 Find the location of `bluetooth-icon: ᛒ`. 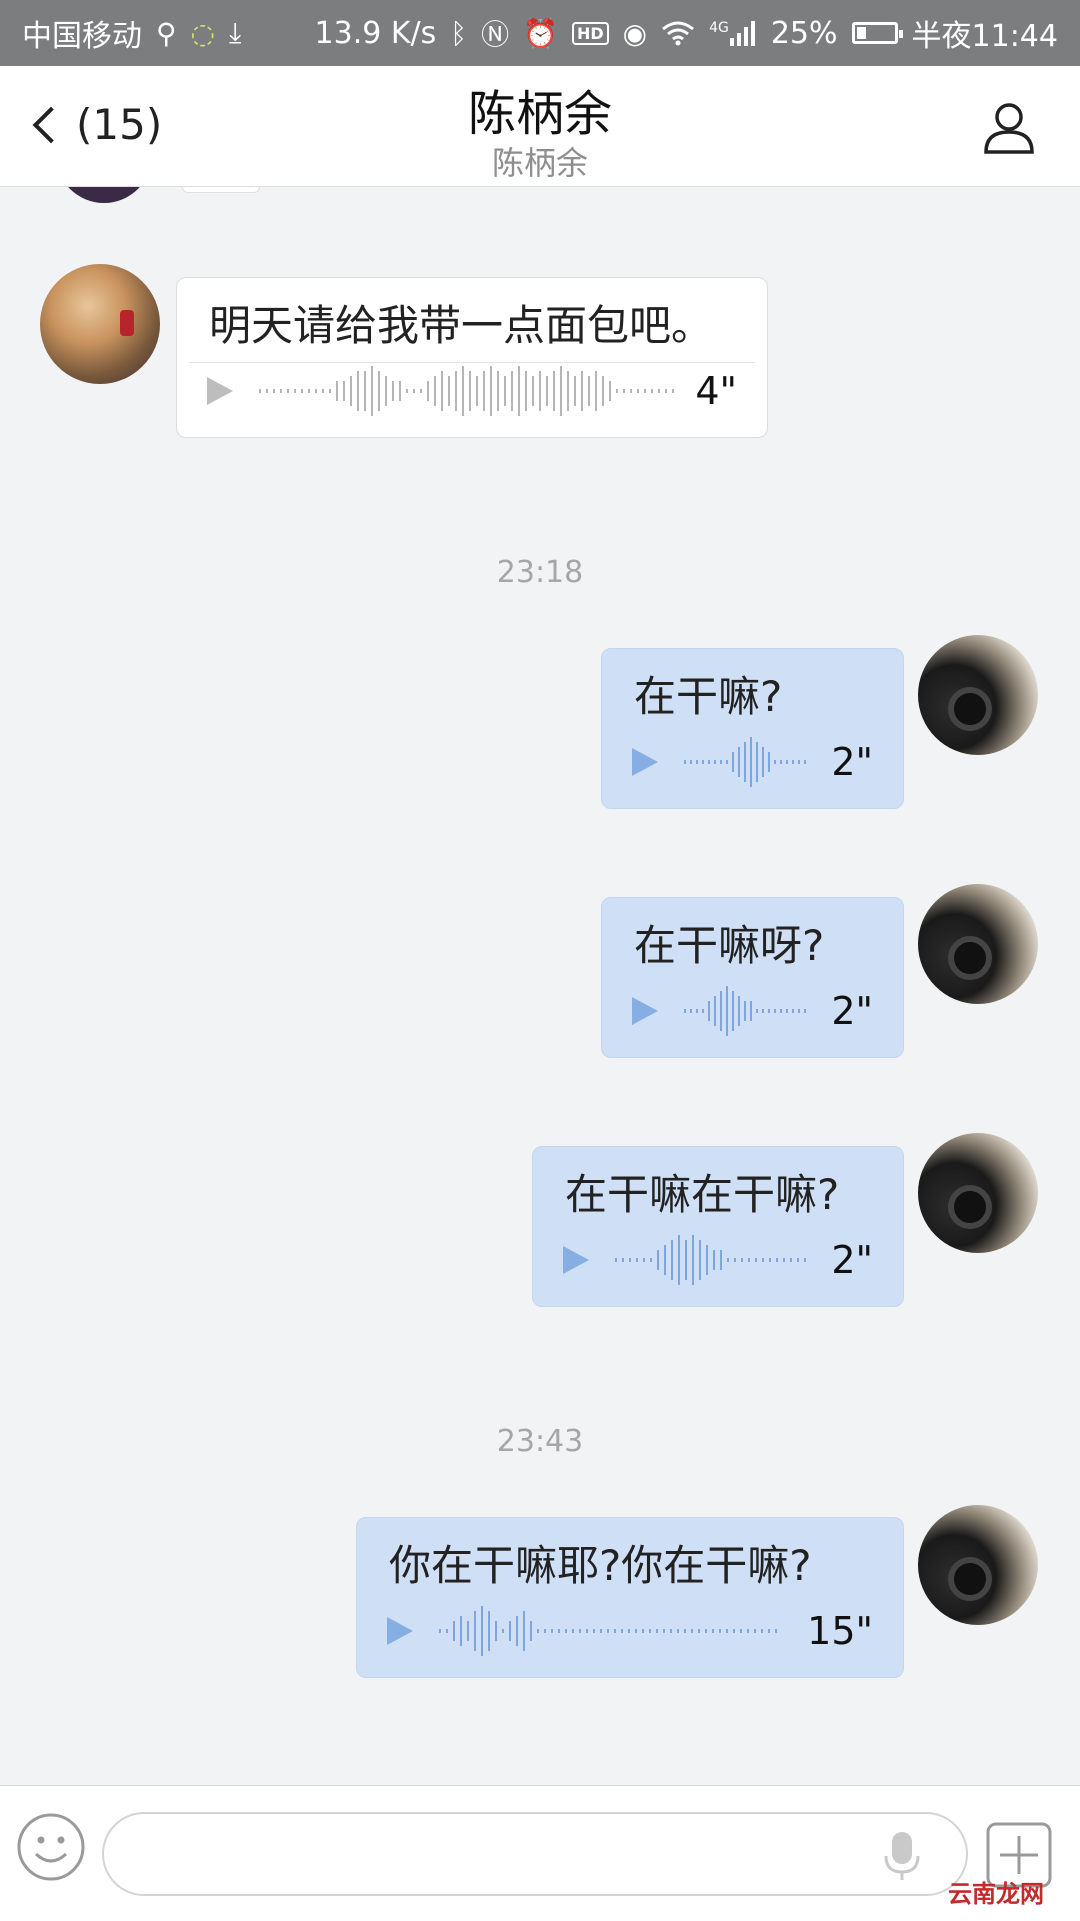

bluetooth-icon: ᛒ is located at coordinates (459, 33).